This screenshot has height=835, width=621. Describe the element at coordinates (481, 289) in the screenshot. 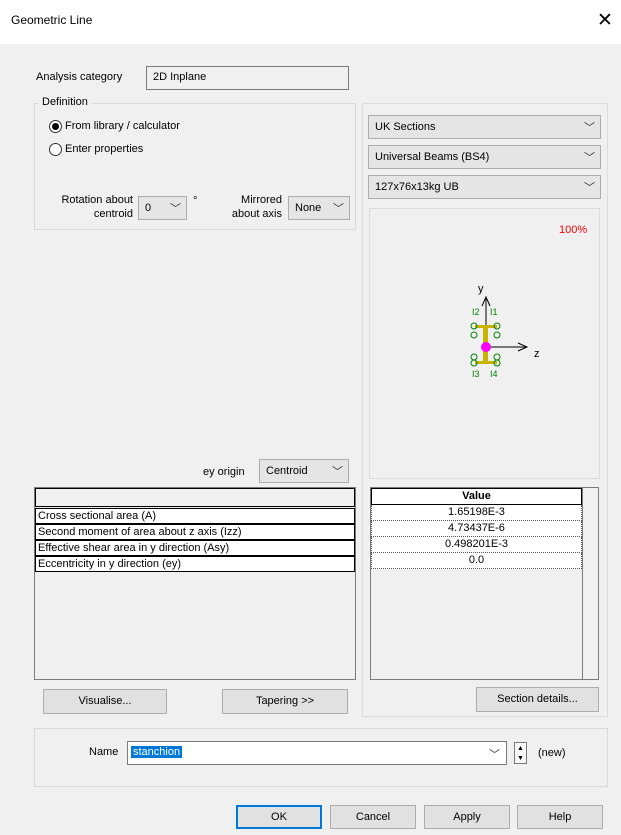

I see `y-axis-label: y` at that location.